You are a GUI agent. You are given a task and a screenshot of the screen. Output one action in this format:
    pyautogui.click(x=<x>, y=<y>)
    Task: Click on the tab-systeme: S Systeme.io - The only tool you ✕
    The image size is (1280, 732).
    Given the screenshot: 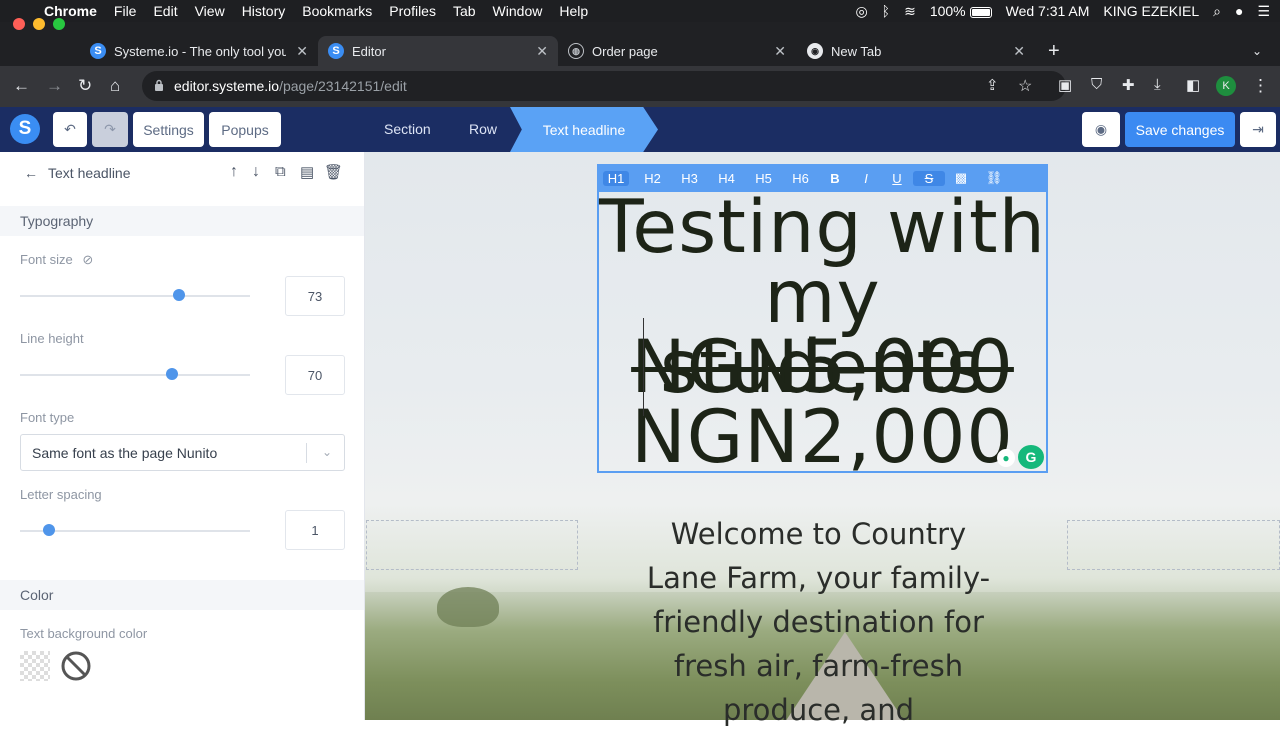 What is the action you would take?
    pyautogui.click(x=199, y=51)
    